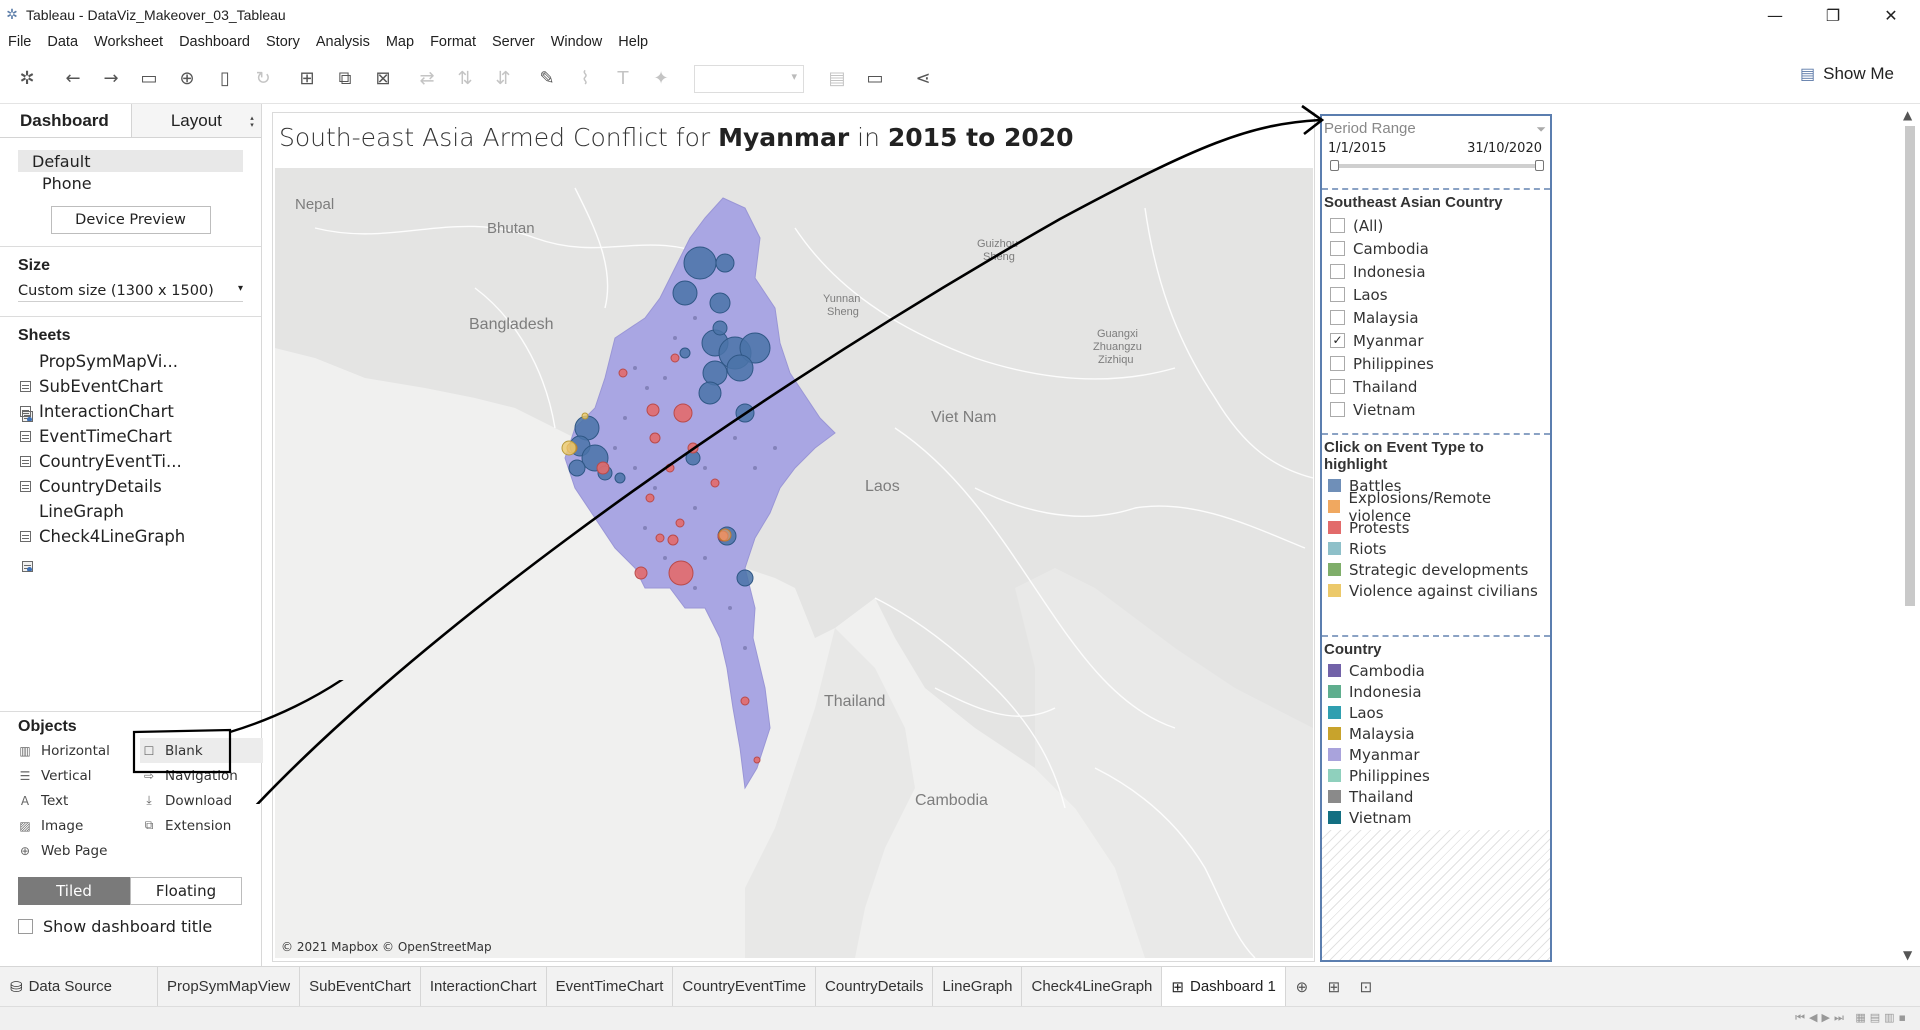 Image resolution: width=1920 pixels, height=1030 pixels. Describe the element at coordinates (360, 986) in the screenshot. I see `tab-sheet: SubEventChart` at that location.